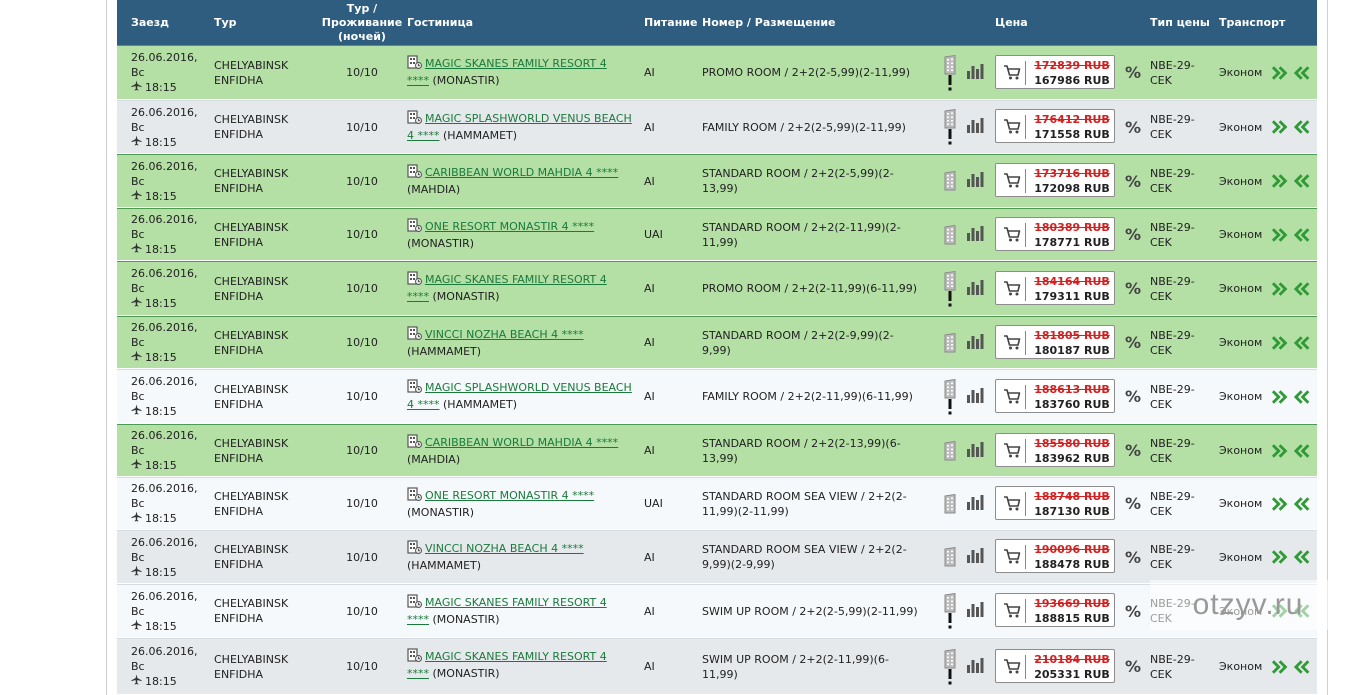 This screenshot has width=1350, height=695. What do you see at coordinates (1055, 610) in the screenshot?
I see `price-cart-button: 193669 RUB 188815 RUB` at bounding box center [1055, 610].